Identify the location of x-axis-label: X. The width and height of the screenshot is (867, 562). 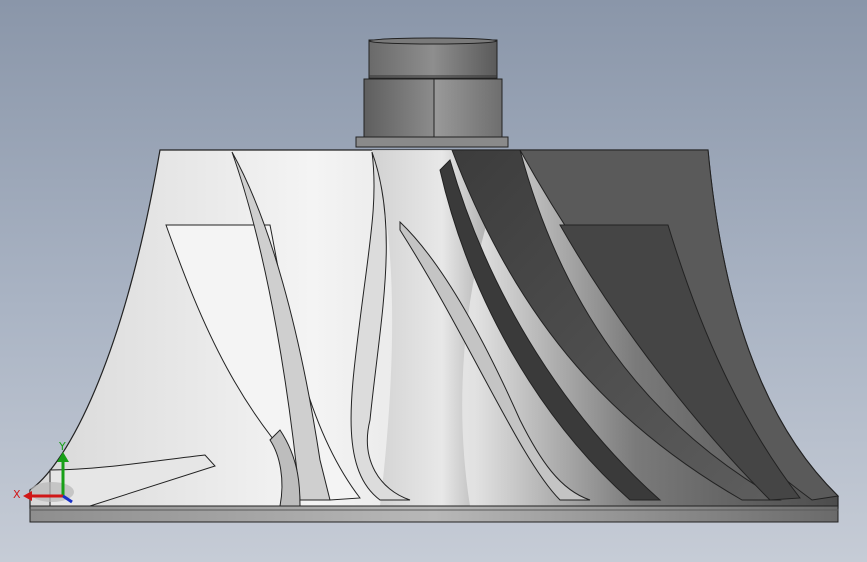
(17, 494).